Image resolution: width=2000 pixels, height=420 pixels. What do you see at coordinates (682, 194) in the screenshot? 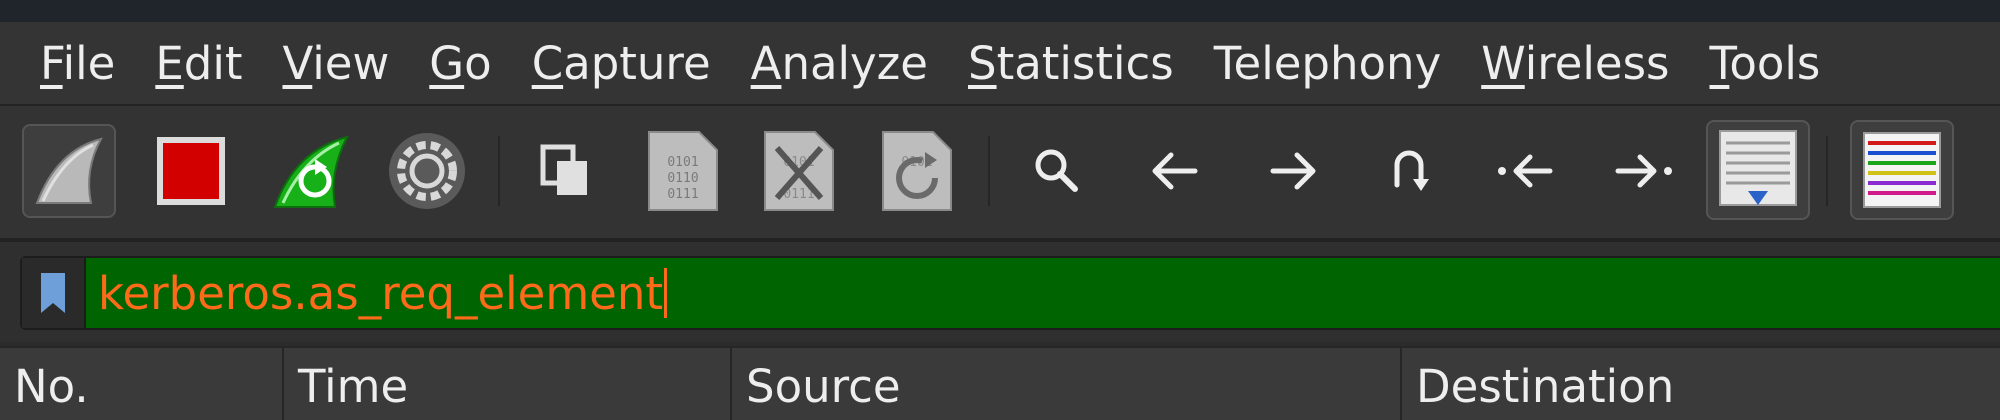
I see `svg-text: 0111` at bounding box center [682, 194].